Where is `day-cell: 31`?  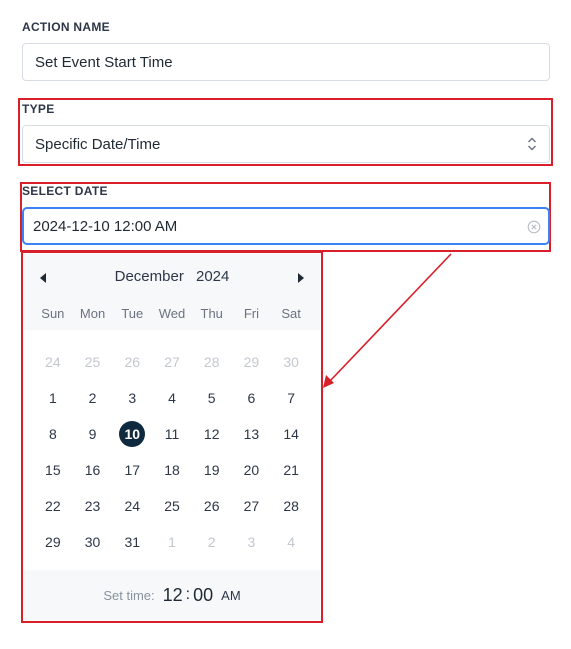
day-cell: 31 is located at coordinates (132, 542).